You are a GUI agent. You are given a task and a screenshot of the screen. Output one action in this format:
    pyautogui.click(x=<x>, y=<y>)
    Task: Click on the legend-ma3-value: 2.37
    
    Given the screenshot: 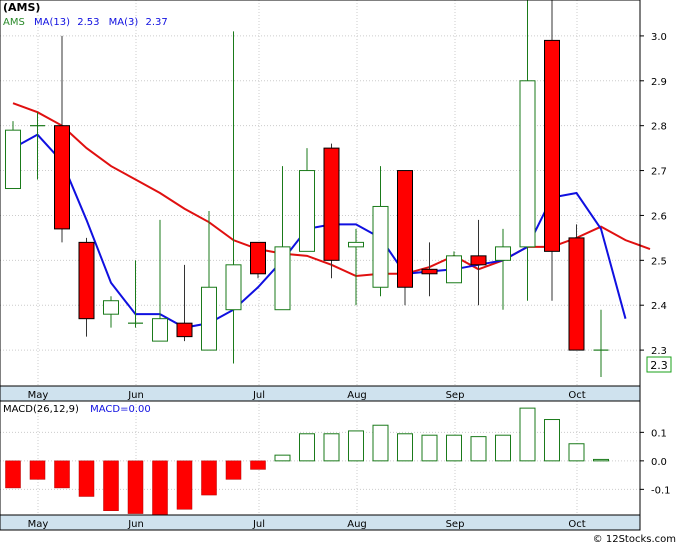 What is the action you would take?
    pyautogui.click(x=156, y=22)
    